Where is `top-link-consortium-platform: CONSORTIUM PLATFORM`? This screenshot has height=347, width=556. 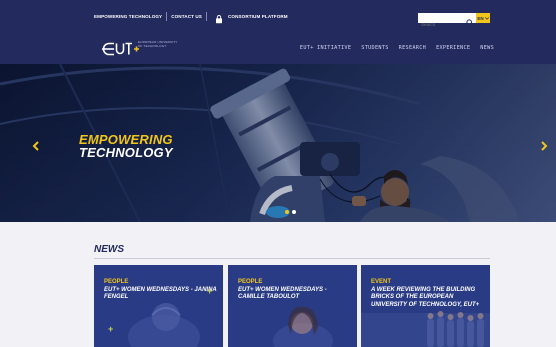 top-link-consortium-platform: CONSORTIUM PLATFORM is located at coordinates (258, 16).